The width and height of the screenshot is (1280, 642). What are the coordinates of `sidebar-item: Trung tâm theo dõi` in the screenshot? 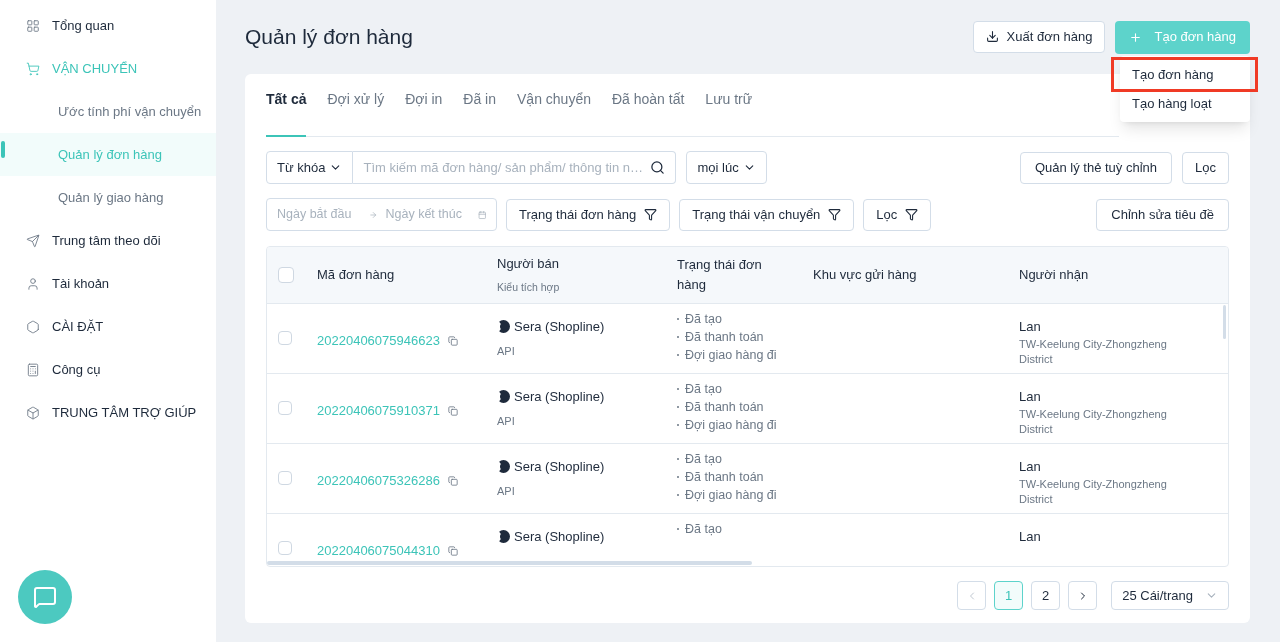 It's located at (108, 240).